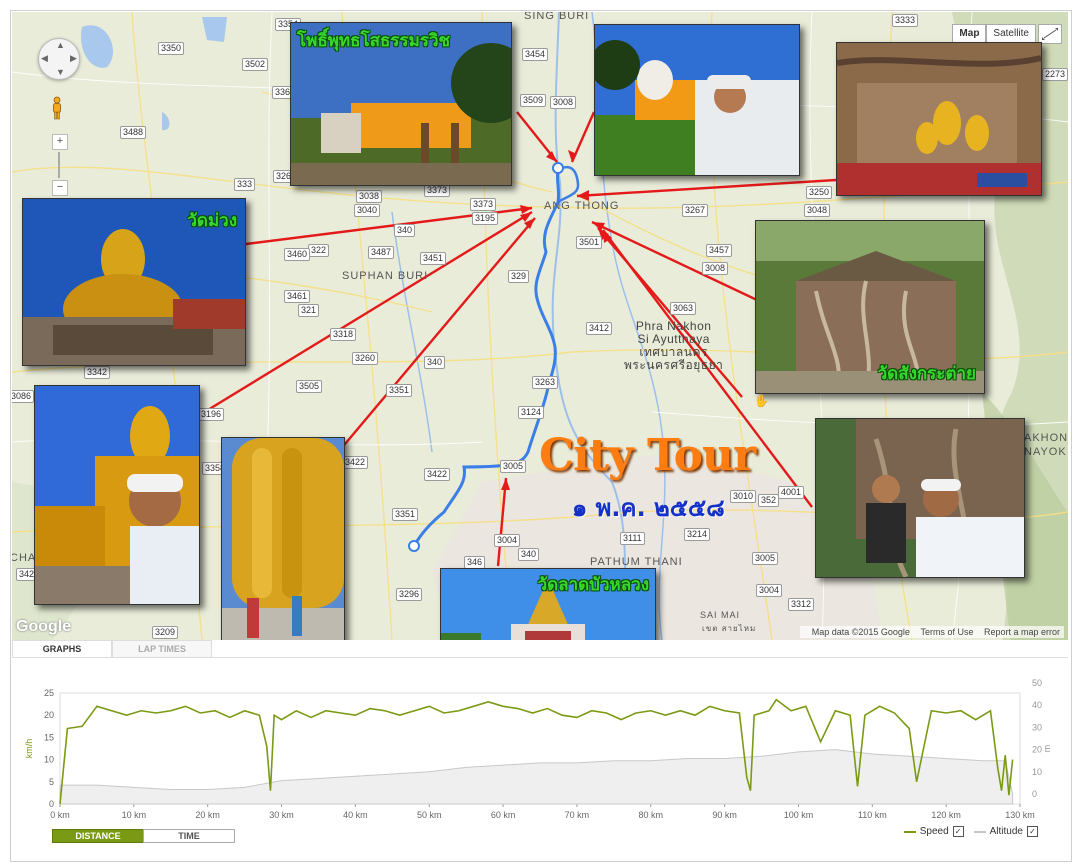  Describe the element at coordinates (674, 365) in the screenshot. I see `place-ayutthaya-line4: พระนครศรีอยุธยา` at that location.